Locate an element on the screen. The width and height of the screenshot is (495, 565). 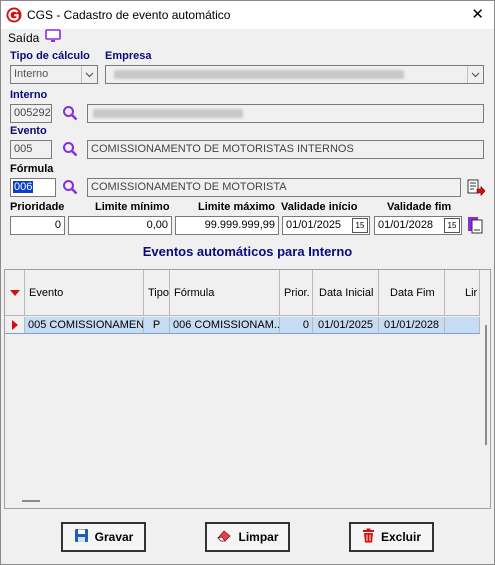
validade-fim-value: 01/01/2028 is located at coordinates (406, 225).